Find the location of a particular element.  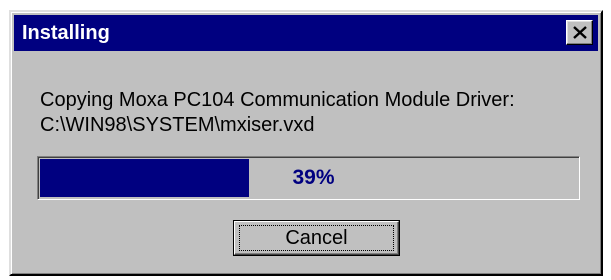

progress-bar: 39% is located at coordinates (308, 178).